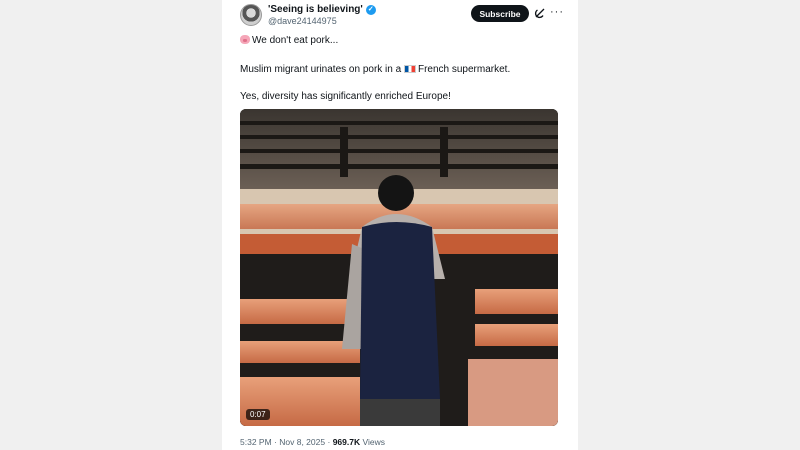 The width and height of the screenshot is (800, 450). I want to click on pig-emoji-icon, so click(245, 39).